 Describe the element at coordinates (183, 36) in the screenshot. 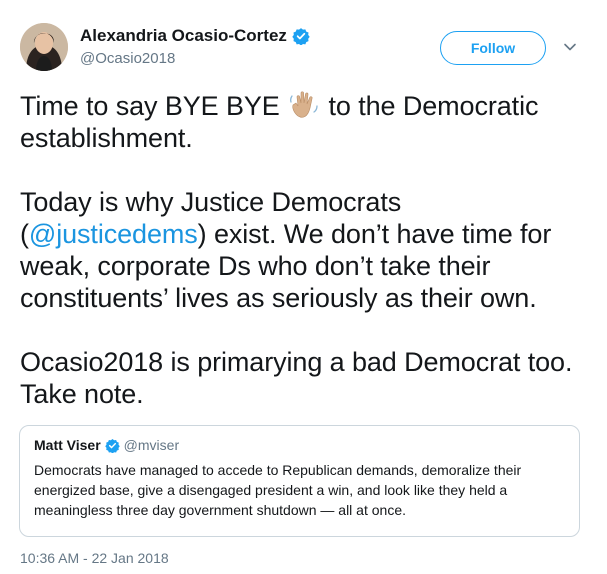

I see `author-name: Alexandria Ocasio-Cortez` at that location.